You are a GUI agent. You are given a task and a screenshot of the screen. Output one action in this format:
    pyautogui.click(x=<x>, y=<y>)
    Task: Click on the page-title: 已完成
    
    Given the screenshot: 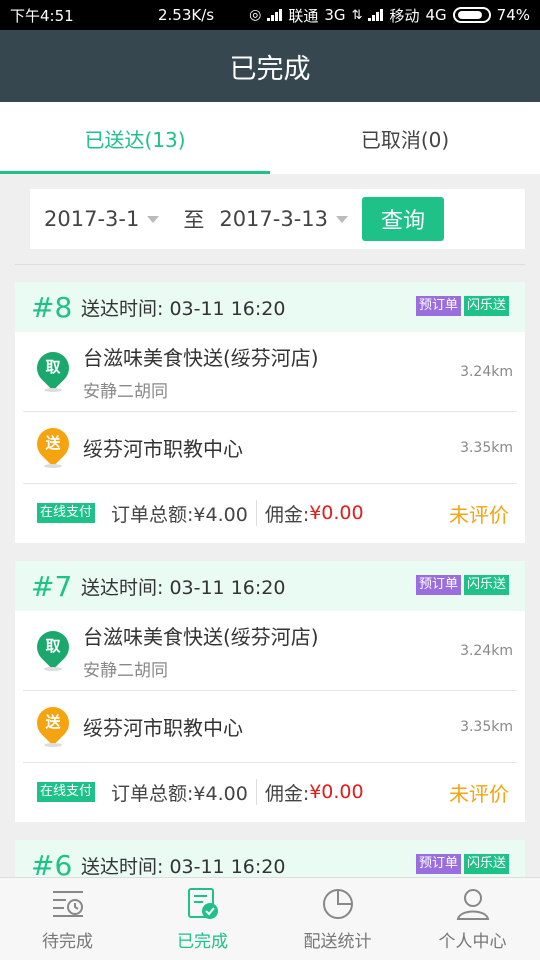 What is the action you would take?
    pyautogui.click(x=270, y=69)
    